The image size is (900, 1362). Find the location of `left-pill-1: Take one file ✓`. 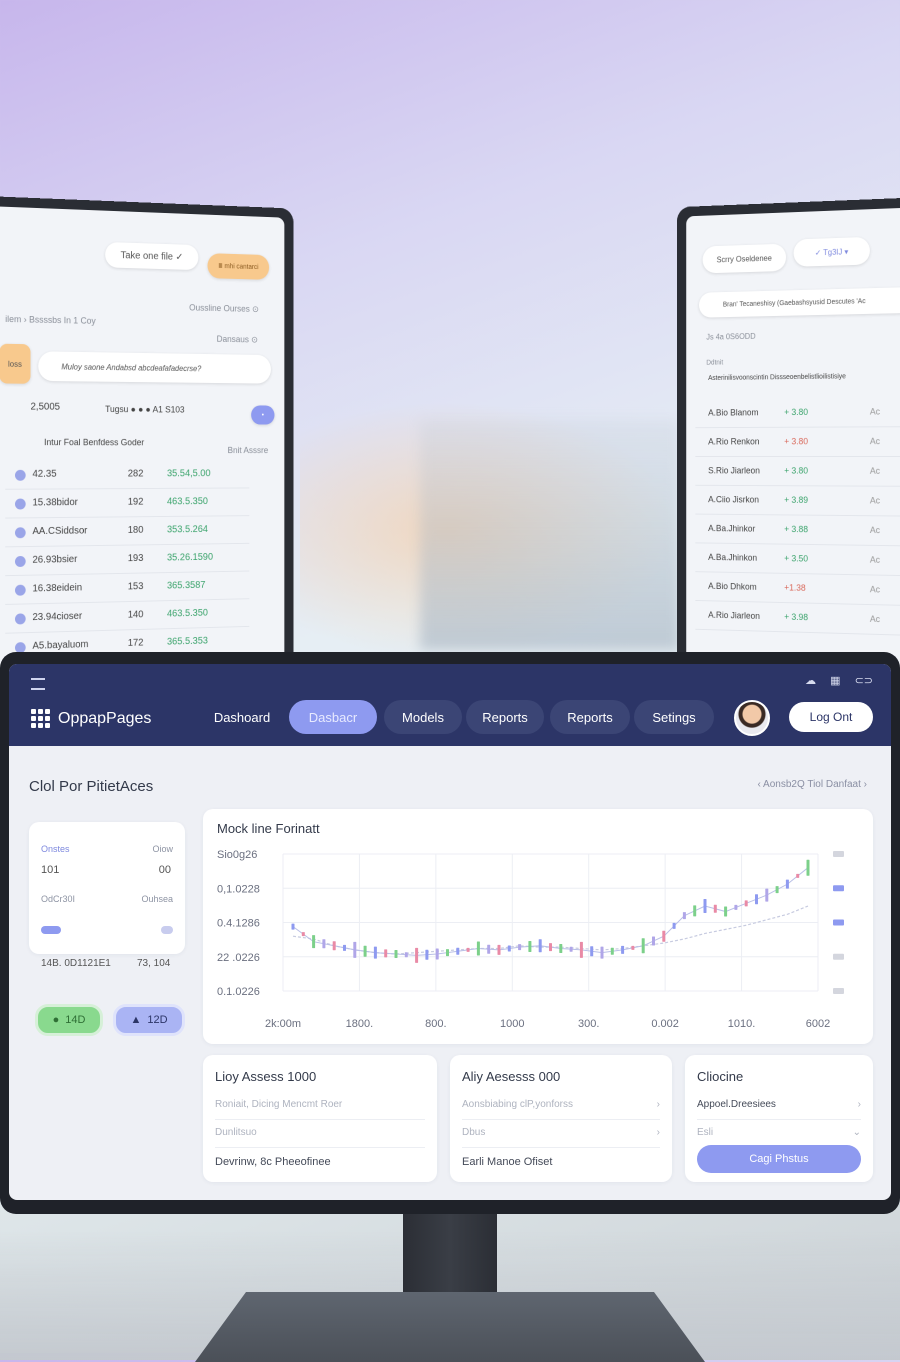

left-pill-1: Take one file ✓ is located at coordinates (151, 256).